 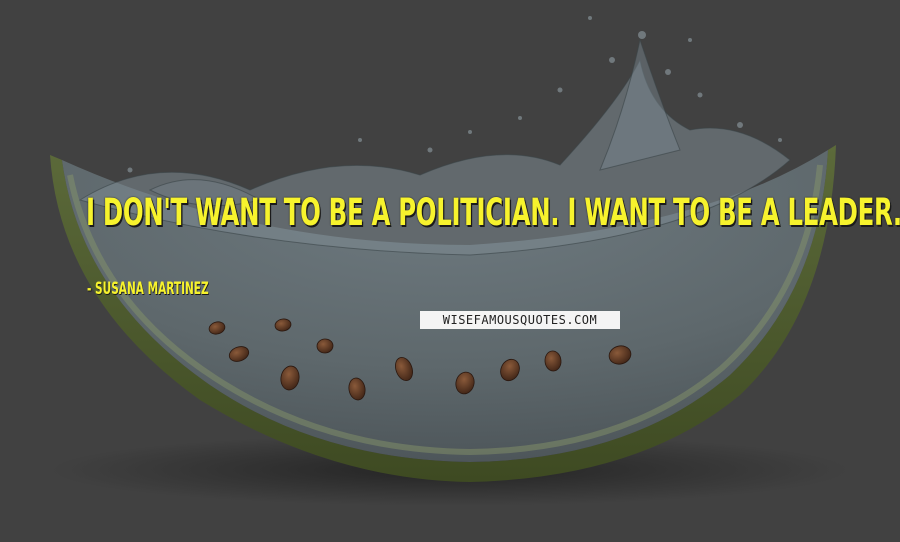 I want to click on site-watermark: WISEFAMOUSQUOTES.COM, so click(x=520, y=320).